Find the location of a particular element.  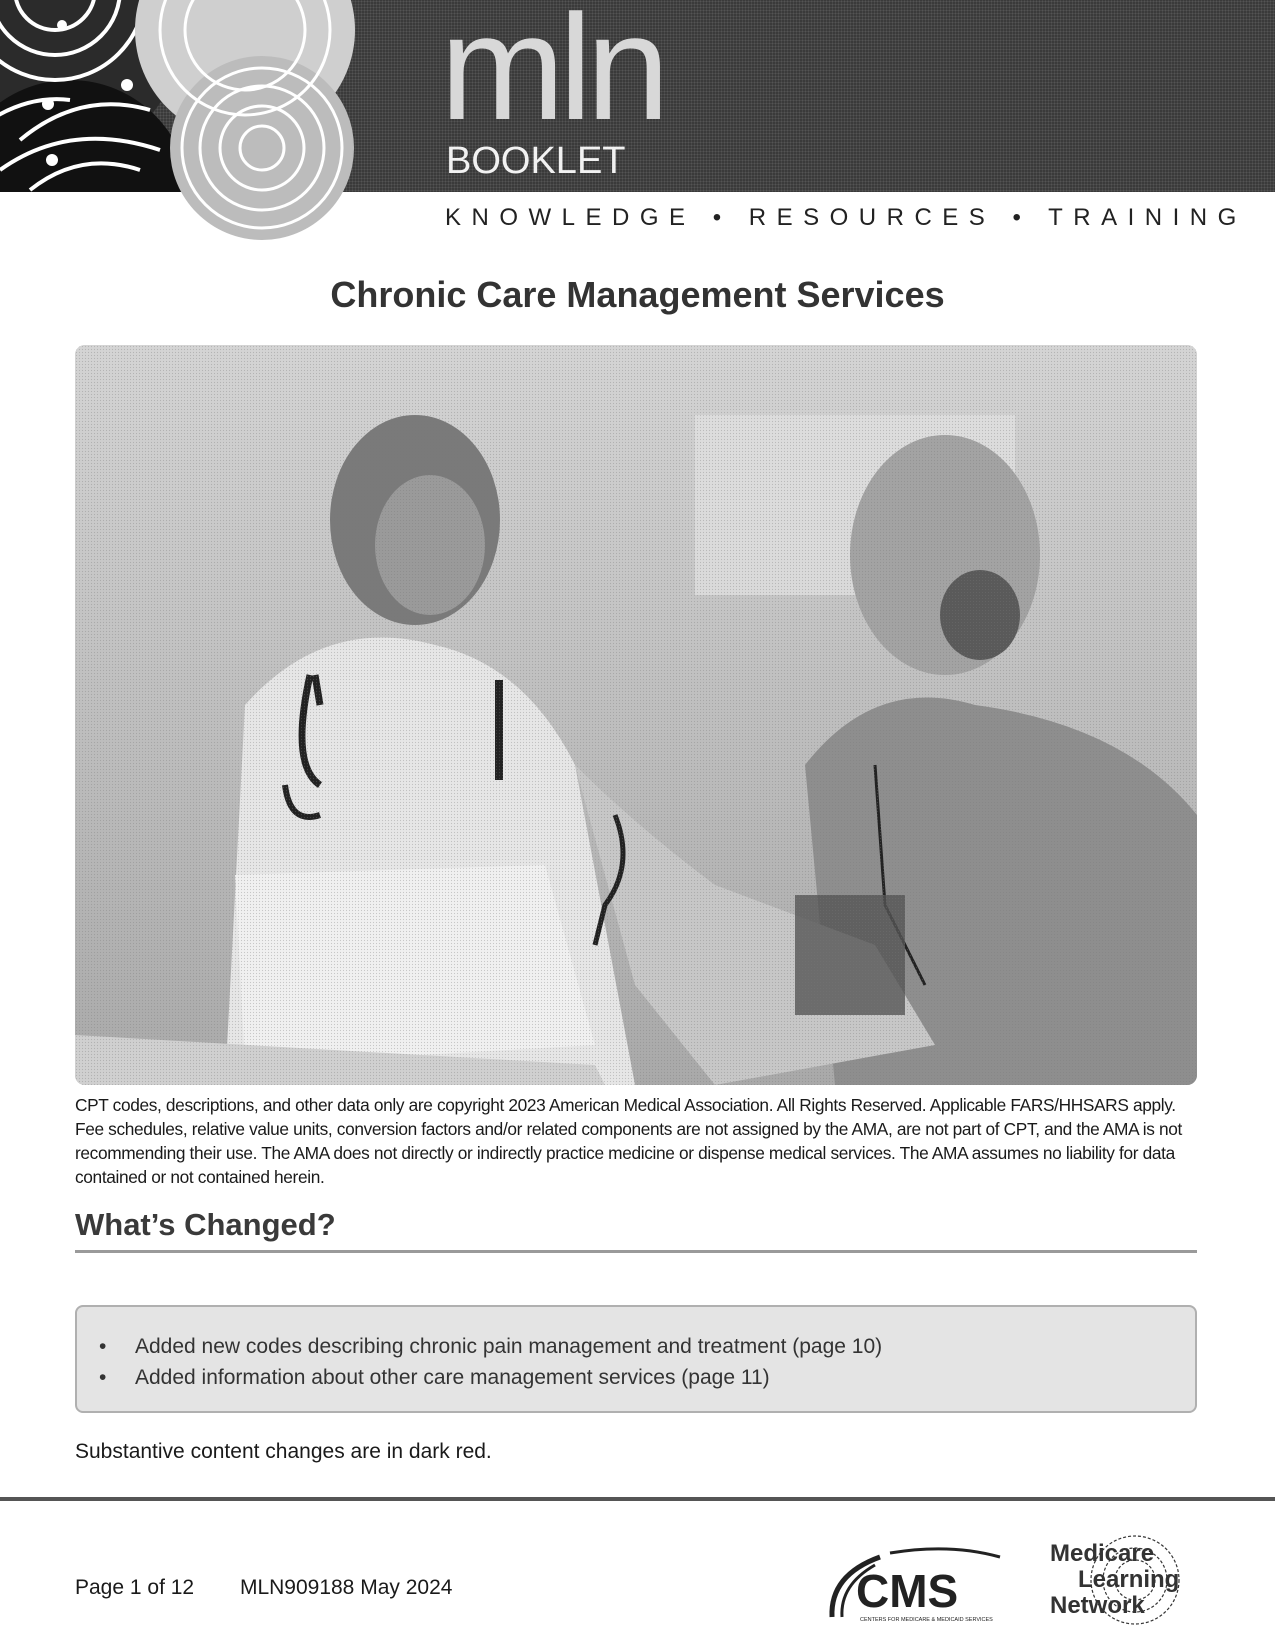

whats-changed-heading: What’s Changed? is located at coordinates (205, 1224).